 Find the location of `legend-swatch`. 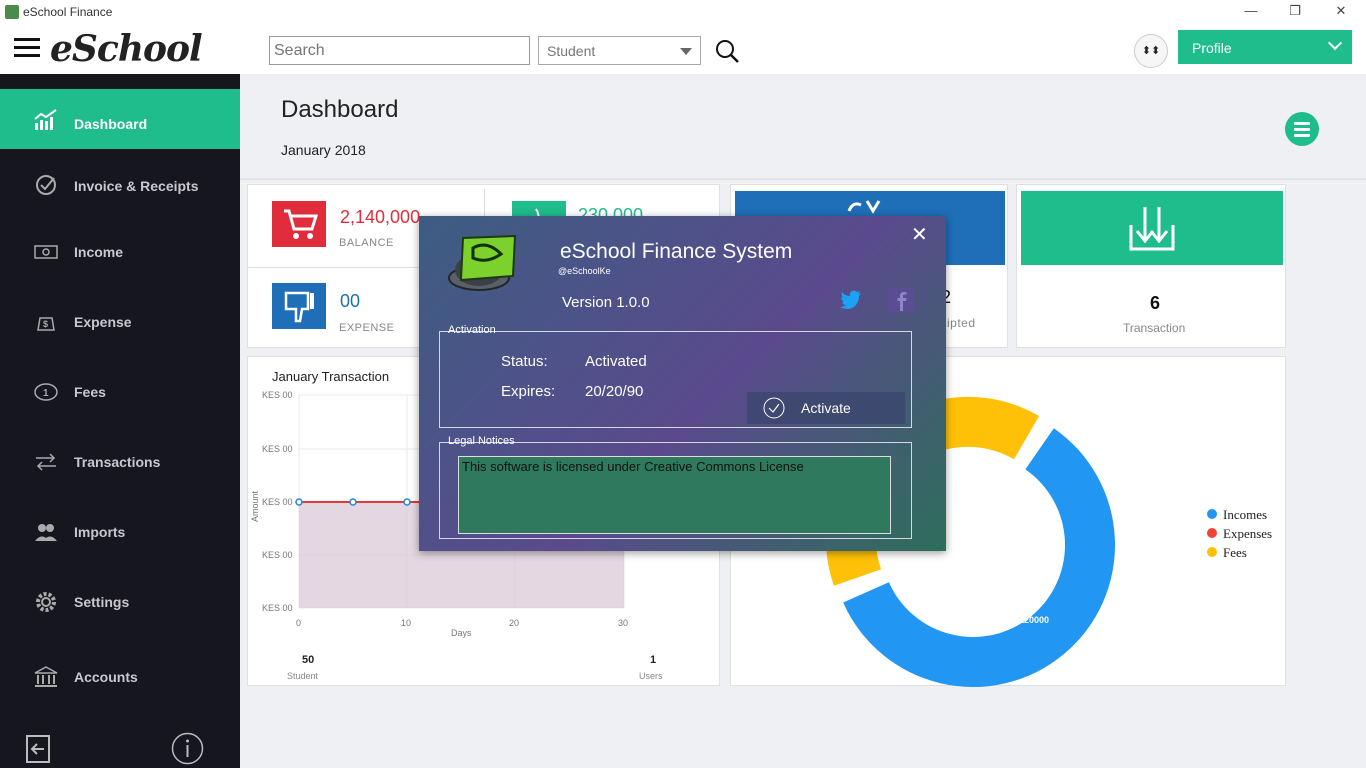

legend-swatch is located at coordinates (1212, 533).